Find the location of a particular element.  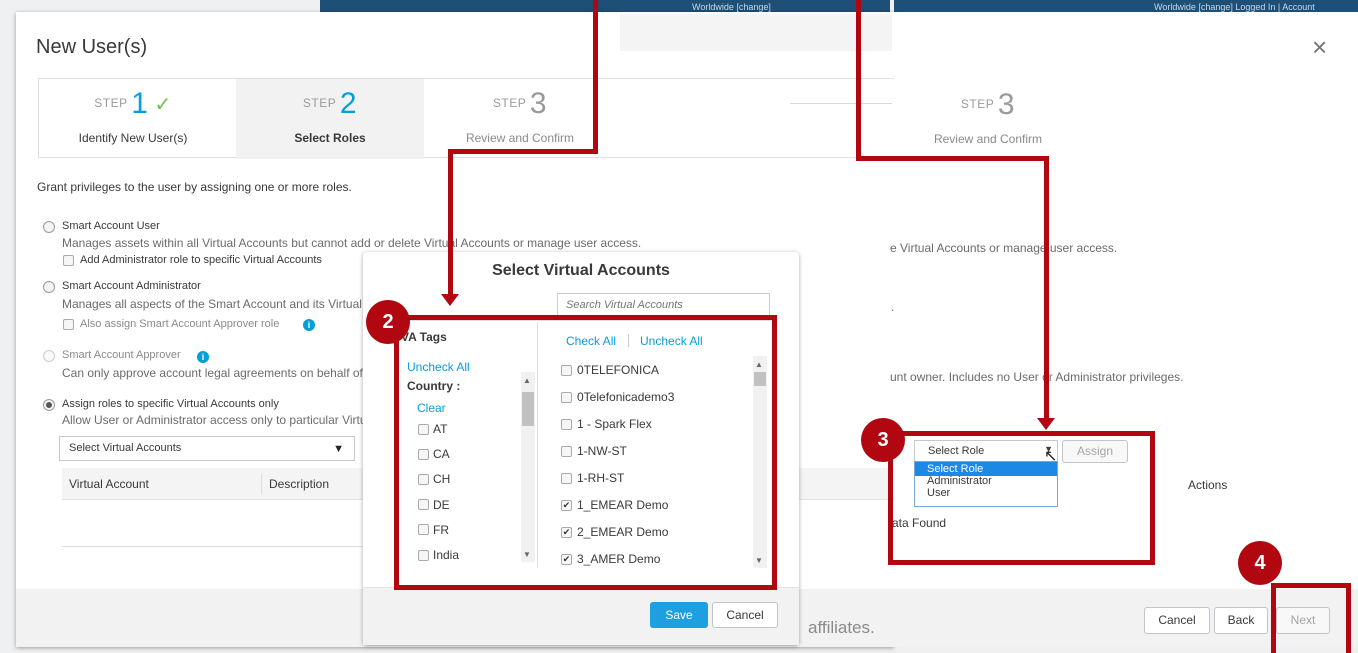

annotation-badge-2: 2 is located at coordinates (388, 322).